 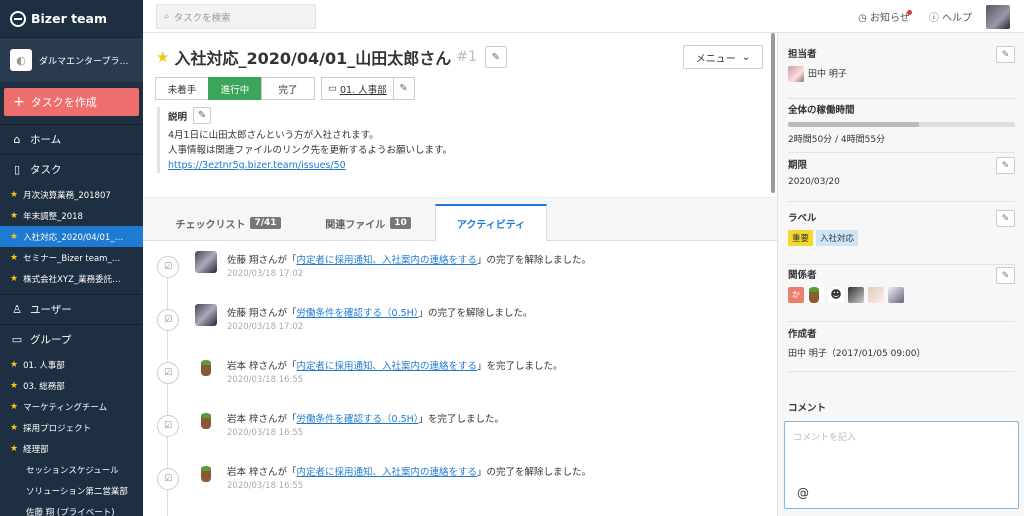 I want to click on create-task-label: タスクを作成, so click(x=63, y=102).